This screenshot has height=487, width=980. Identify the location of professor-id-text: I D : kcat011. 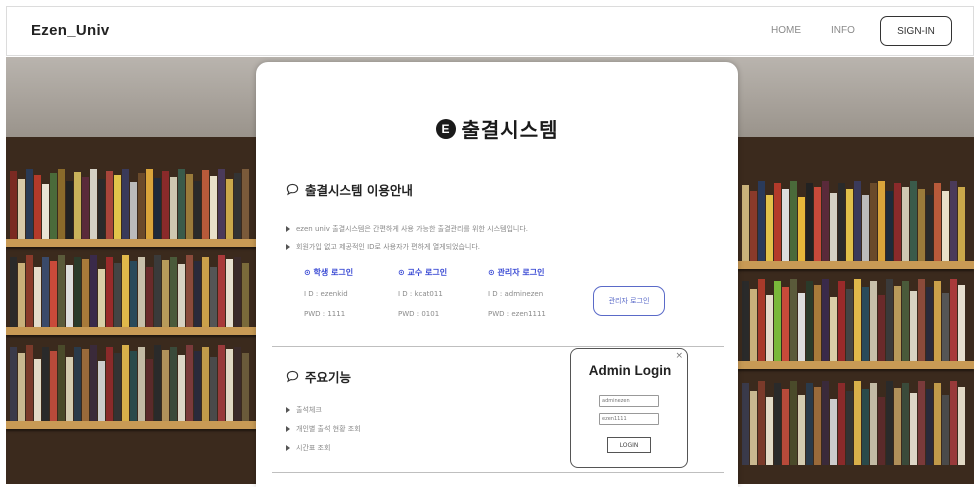
(420, 294).